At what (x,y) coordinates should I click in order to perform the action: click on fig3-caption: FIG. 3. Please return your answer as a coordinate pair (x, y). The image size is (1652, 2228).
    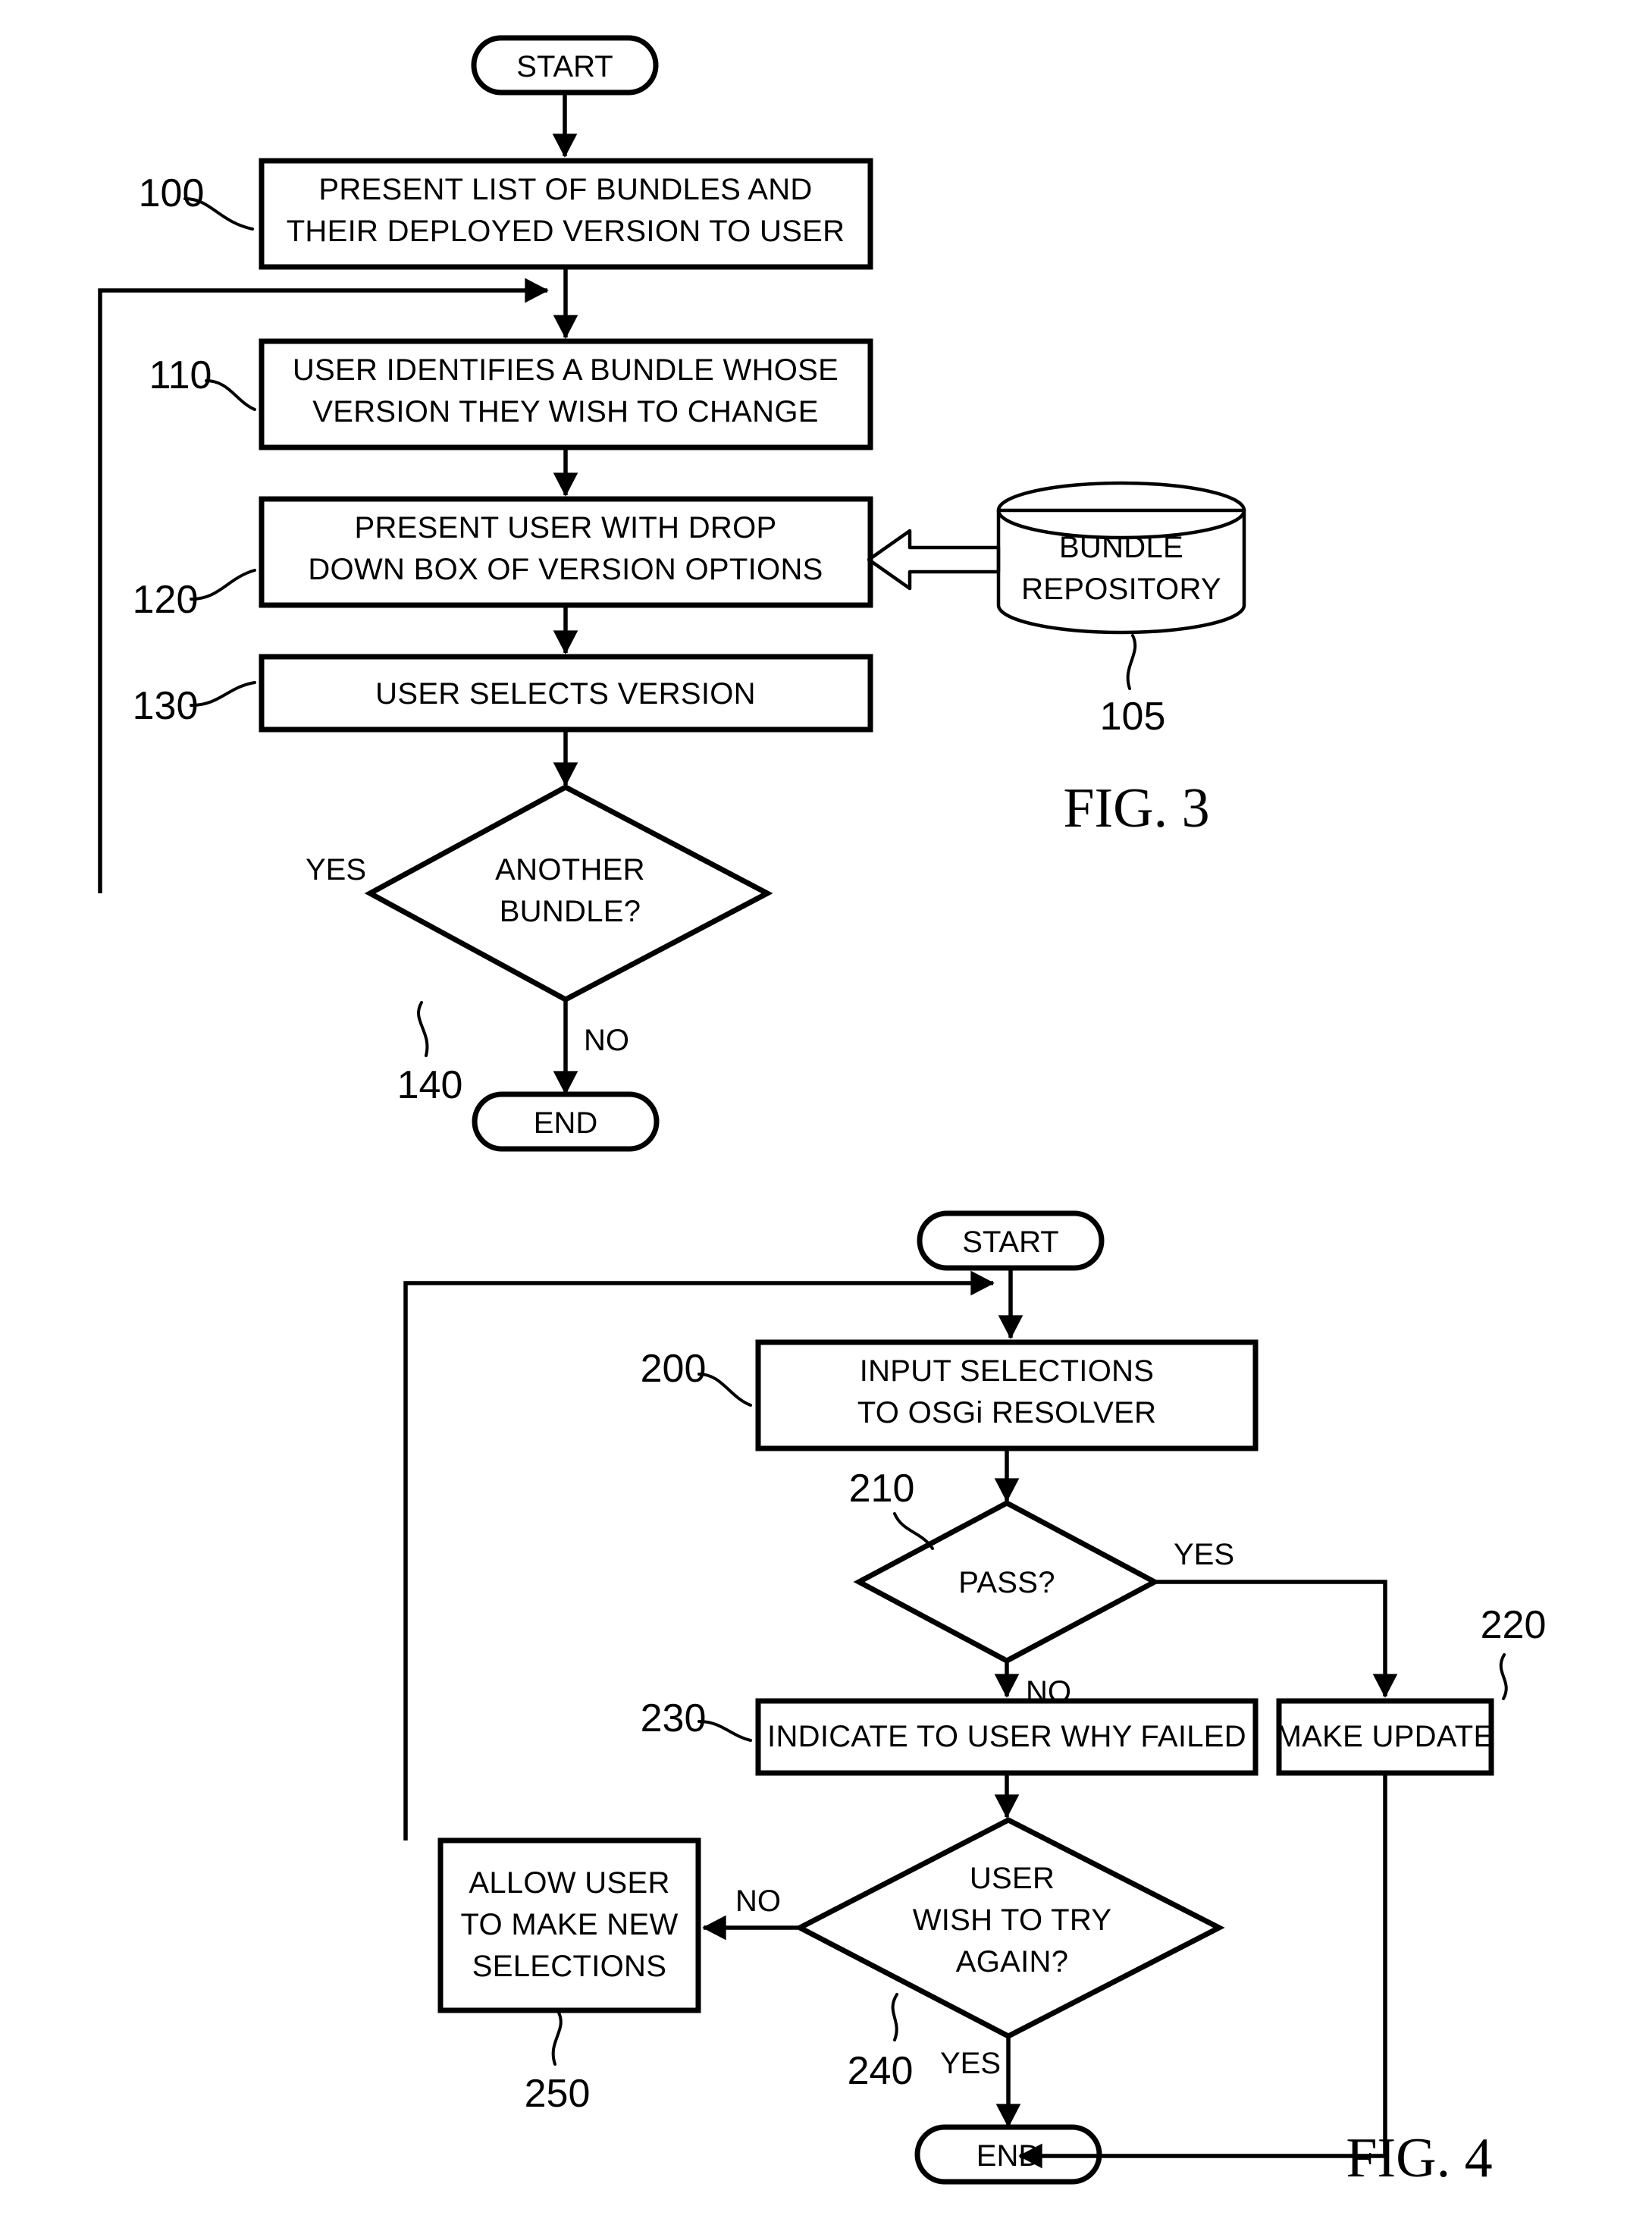
    Looking at the image, I should click on (1136, 808).